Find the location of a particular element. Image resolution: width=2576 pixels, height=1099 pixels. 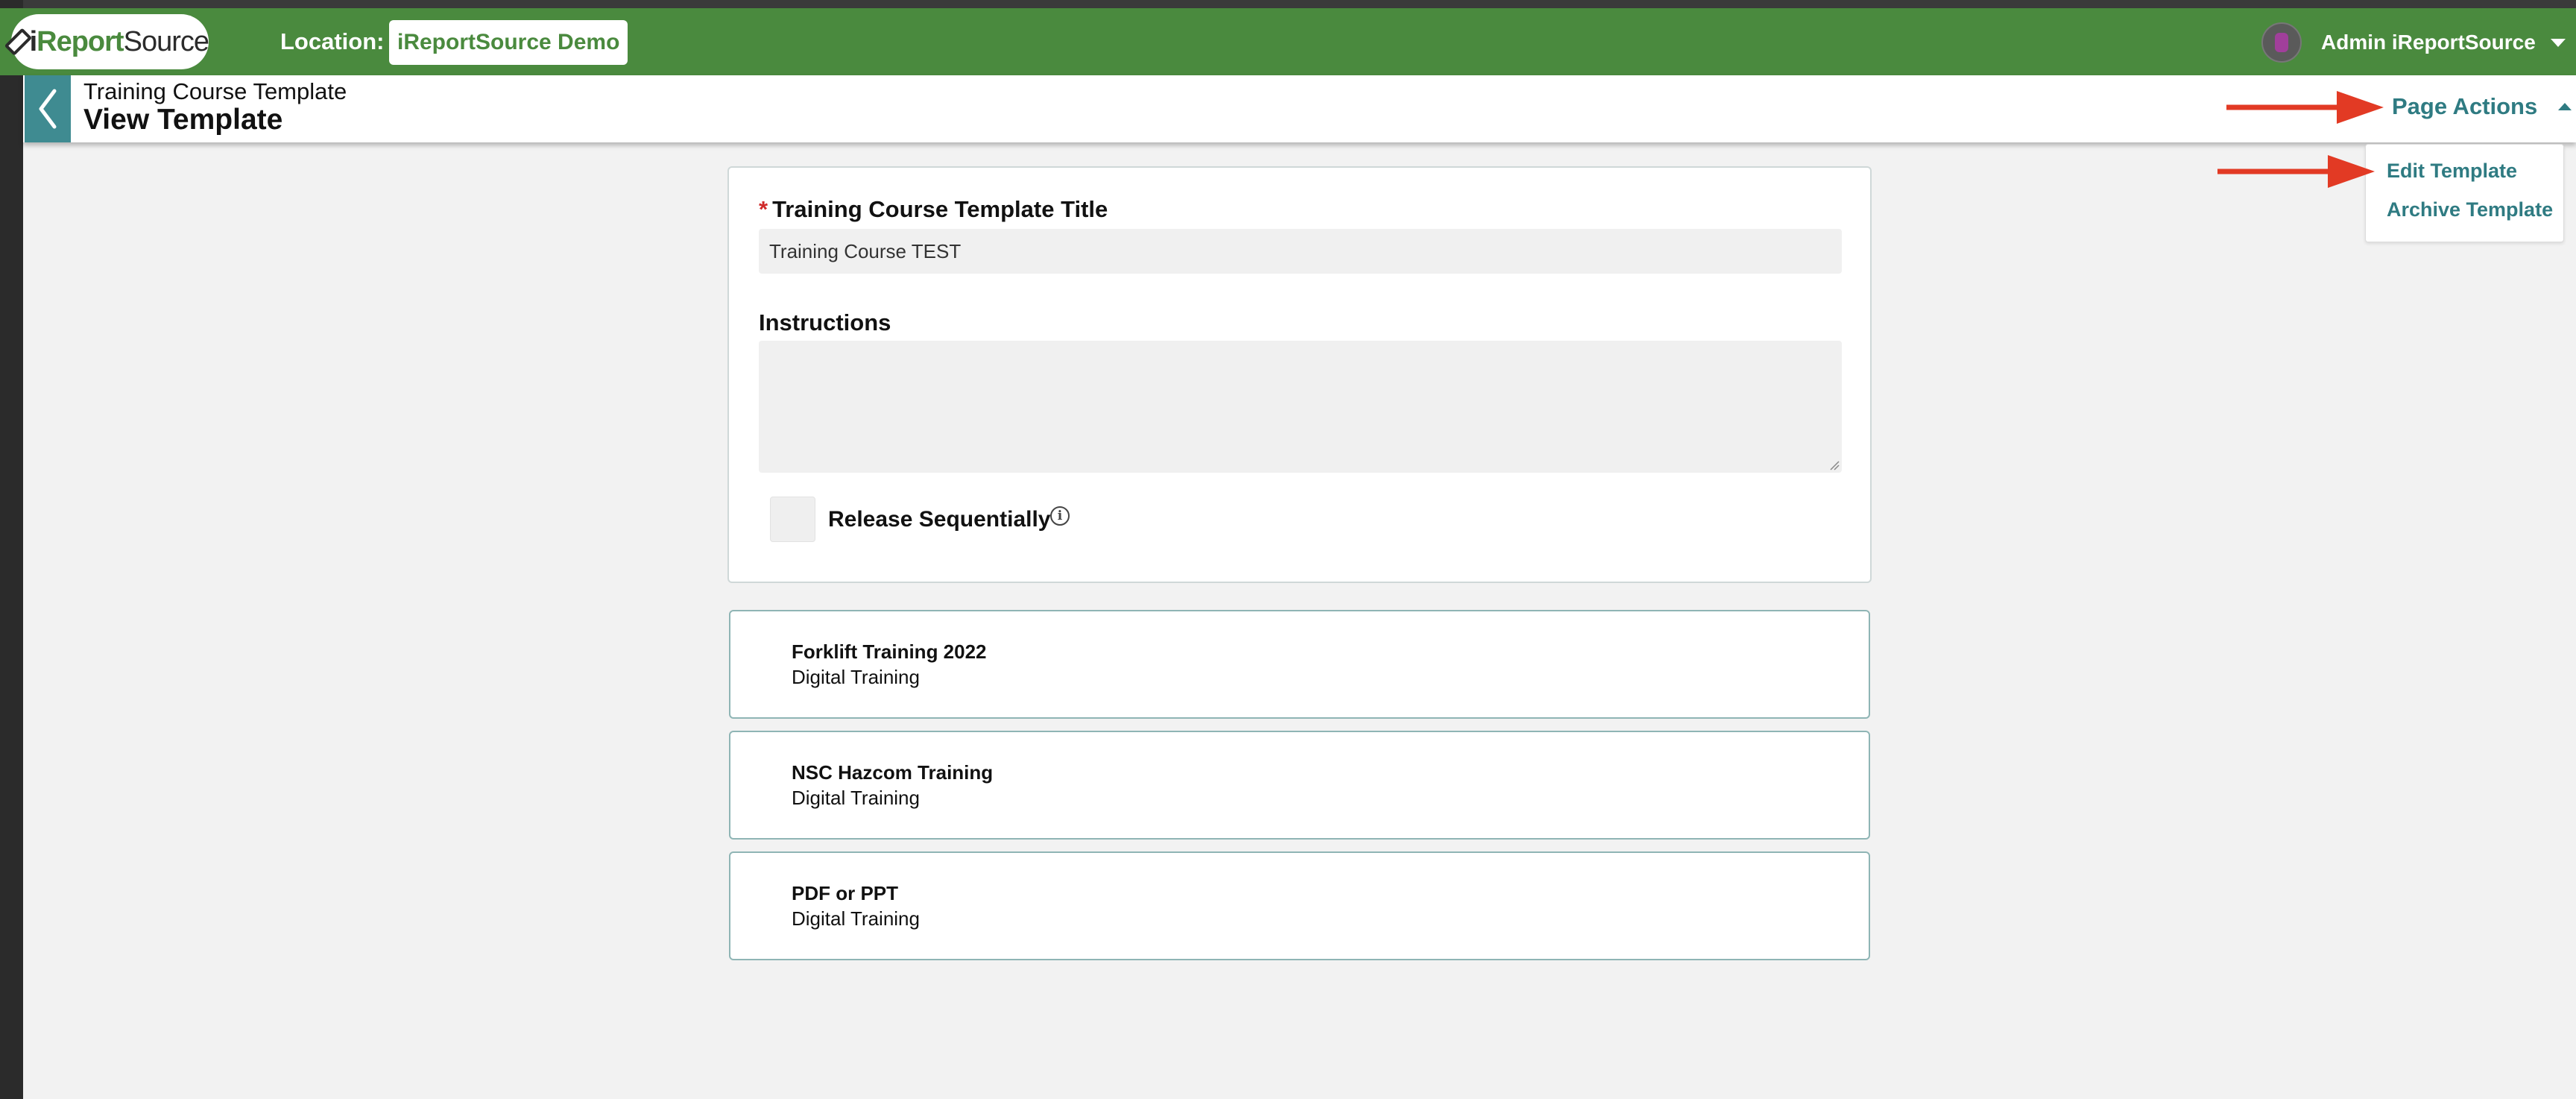

breadcrumb: Training Course Template is located at coordinates (215, 91).